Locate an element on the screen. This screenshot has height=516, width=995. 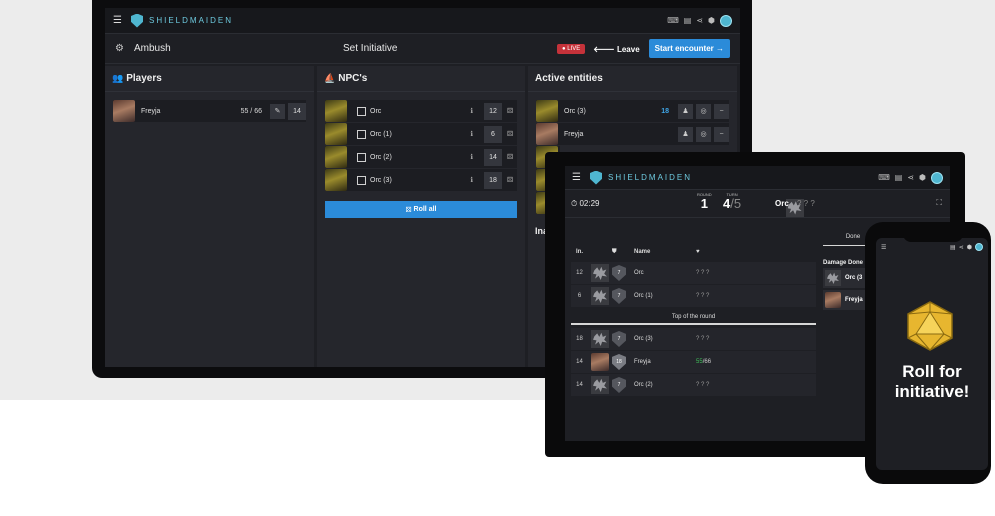
table-row: 14 7 Orc (2) ? ? ? is located at coordinates (693, 385).